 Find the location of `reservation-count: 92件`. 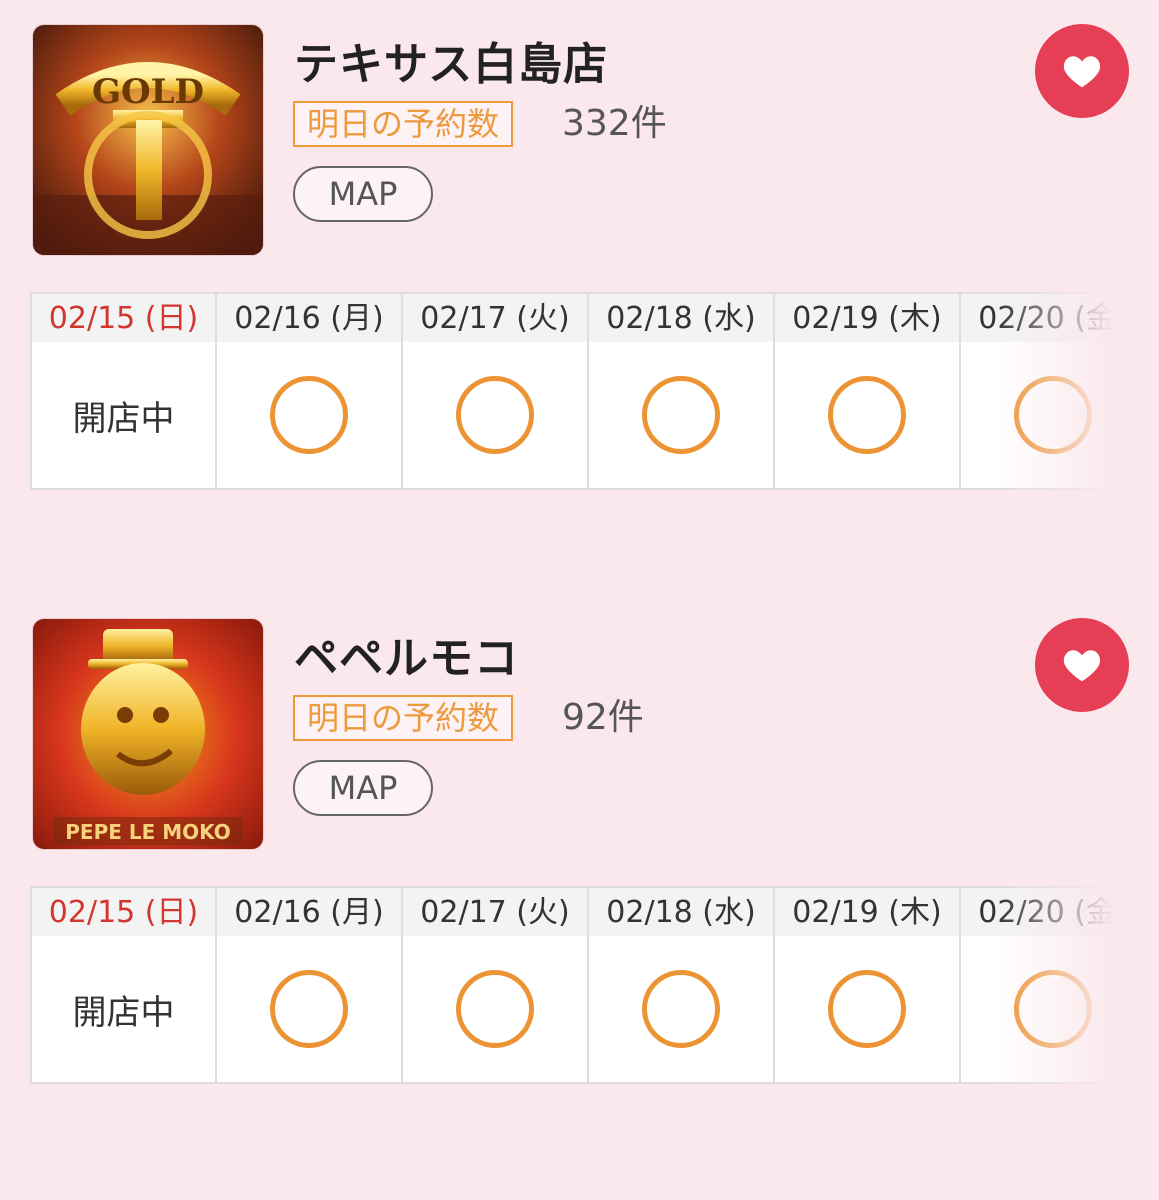

reservation-count: 92件 is located at coordinates (603, 717).